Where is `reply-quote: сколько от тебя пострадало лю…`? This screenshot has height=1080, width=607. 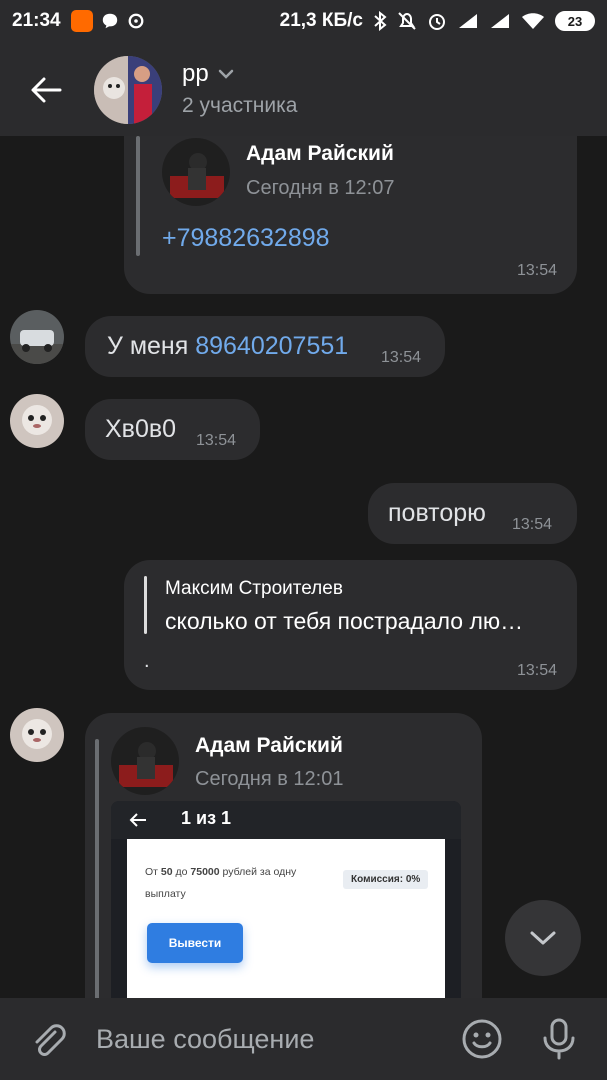
reply-quote: сколько от тебя пострадало лю… is located at coordinates (344, 621).